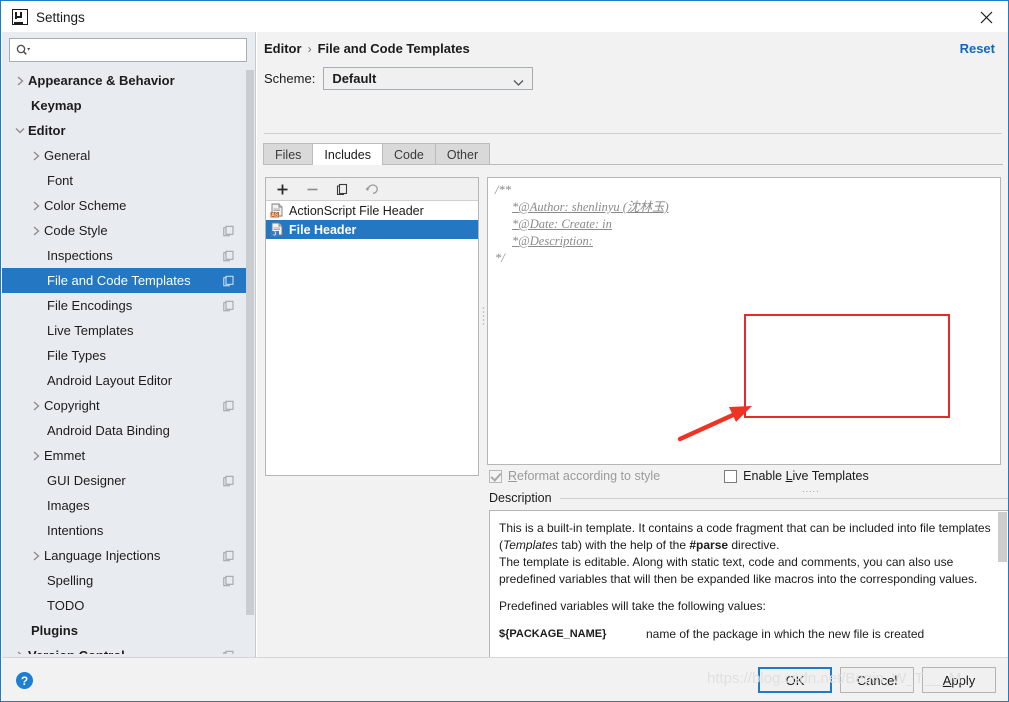 This screenshot has height=702, width=1009. What do you see at coordinates (623, 545) in the screenshot?
I see `description-p1-part-b: tab) with the help of the` at bounding box center [623, 545].